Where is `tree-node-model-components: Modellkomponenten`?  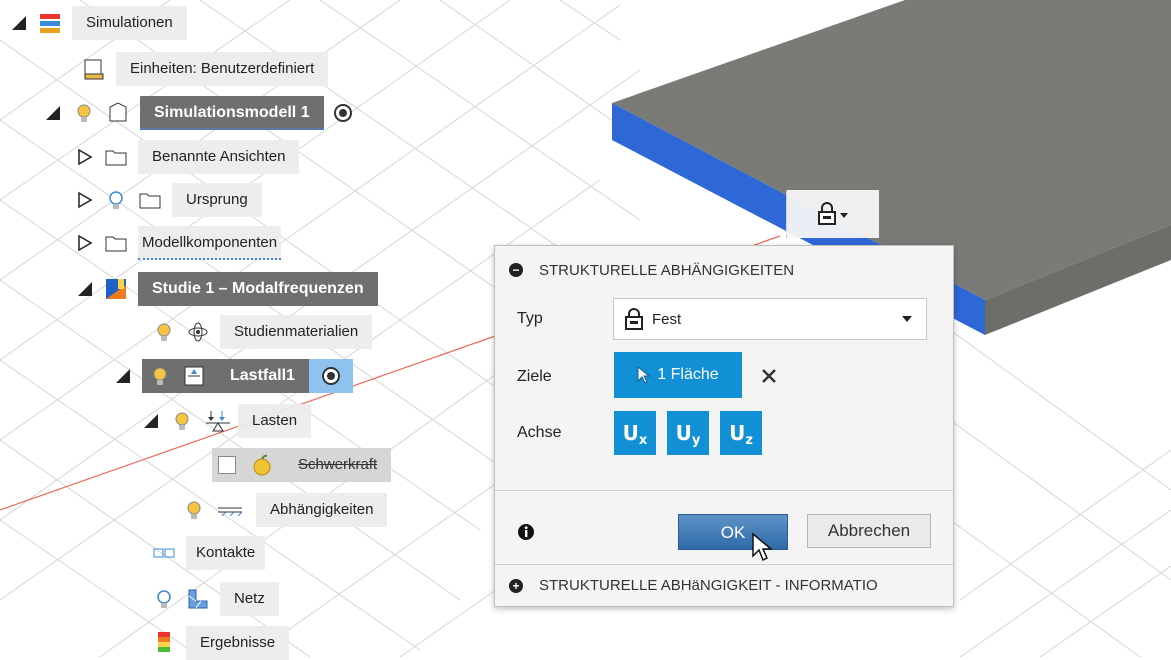
tree-node-model-components: Modellkomponenten is located at coordinates (179, 243).